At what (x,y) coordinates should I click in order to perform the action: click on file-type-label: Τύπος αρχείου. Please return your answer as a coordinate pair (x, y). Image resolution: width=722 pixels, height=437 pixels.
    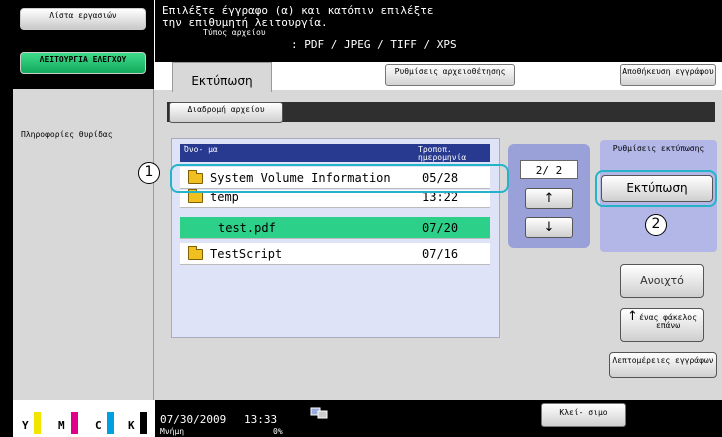
    Looking at the image, I should click on (234, 32).